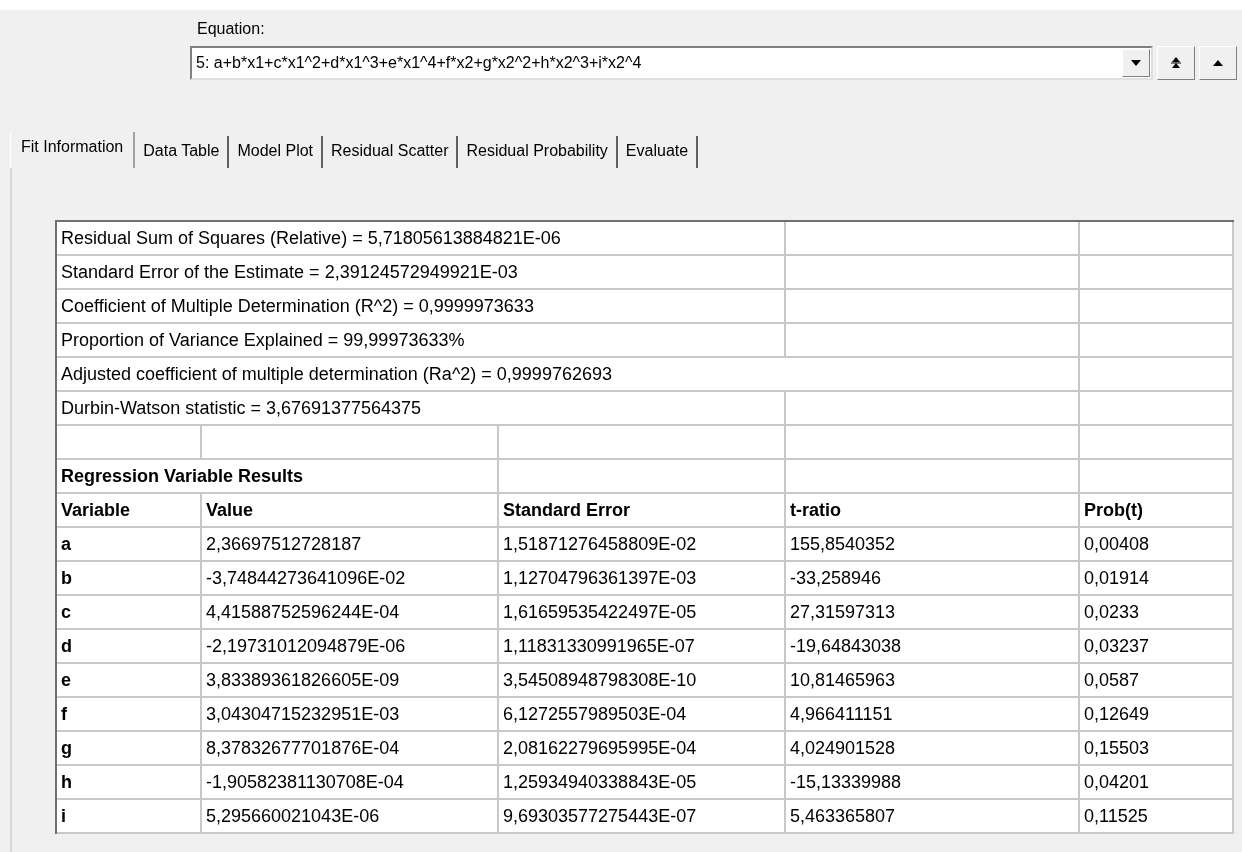  I want to click on move-top-button, so click(1176, 63).